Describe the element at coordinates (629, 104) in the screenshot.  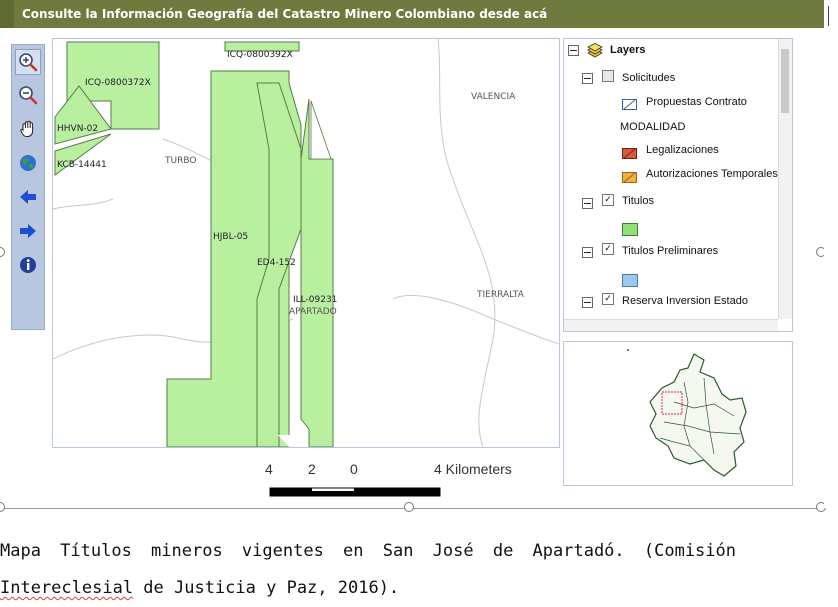
I see `propuestas-swatch` at that location.